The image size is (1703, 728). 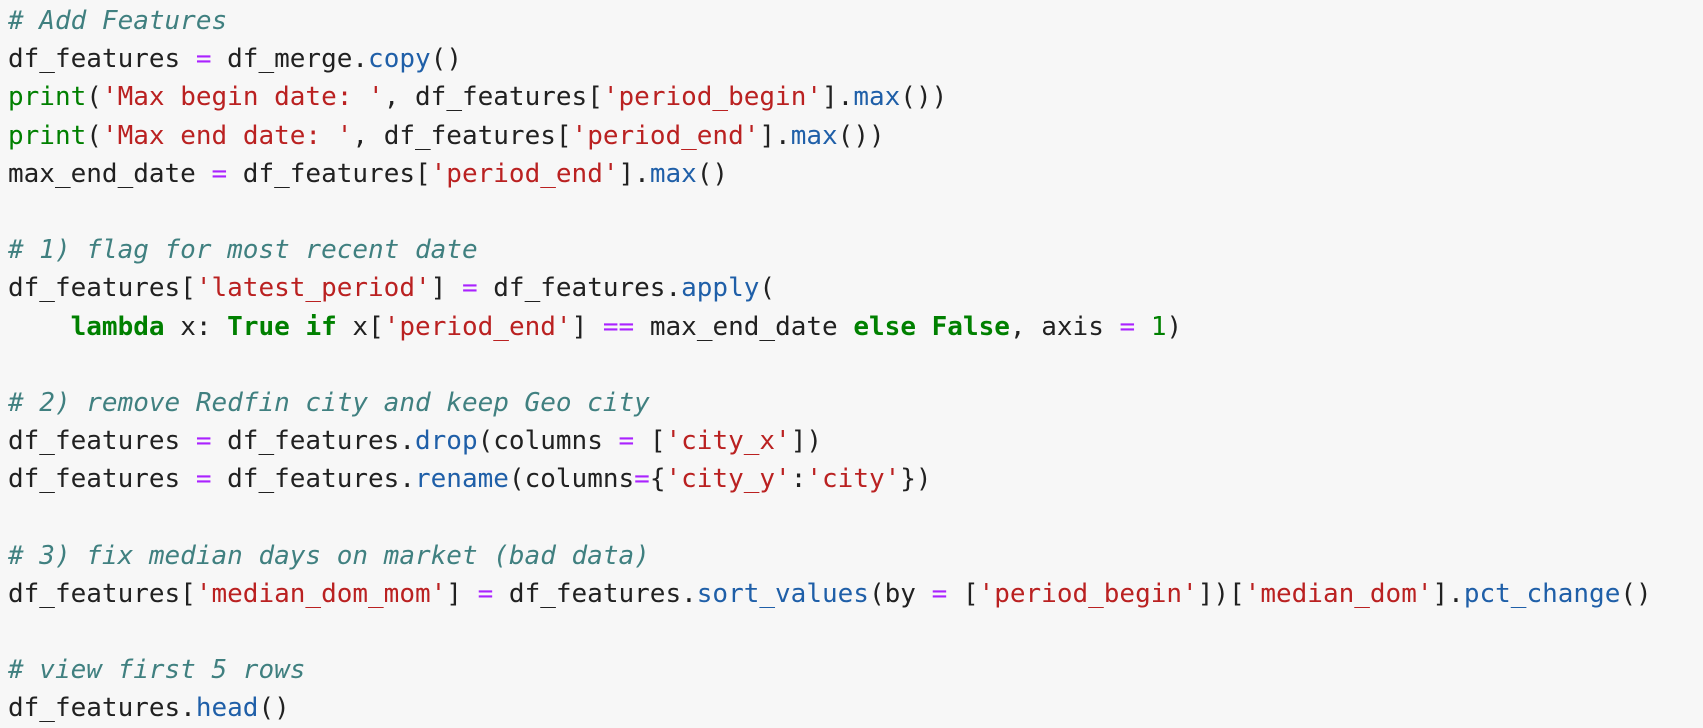 What do you see at coordinates (900, 593) in the screenshot?
I see `code-token-plain: (by` at bounding box center [900, 593].